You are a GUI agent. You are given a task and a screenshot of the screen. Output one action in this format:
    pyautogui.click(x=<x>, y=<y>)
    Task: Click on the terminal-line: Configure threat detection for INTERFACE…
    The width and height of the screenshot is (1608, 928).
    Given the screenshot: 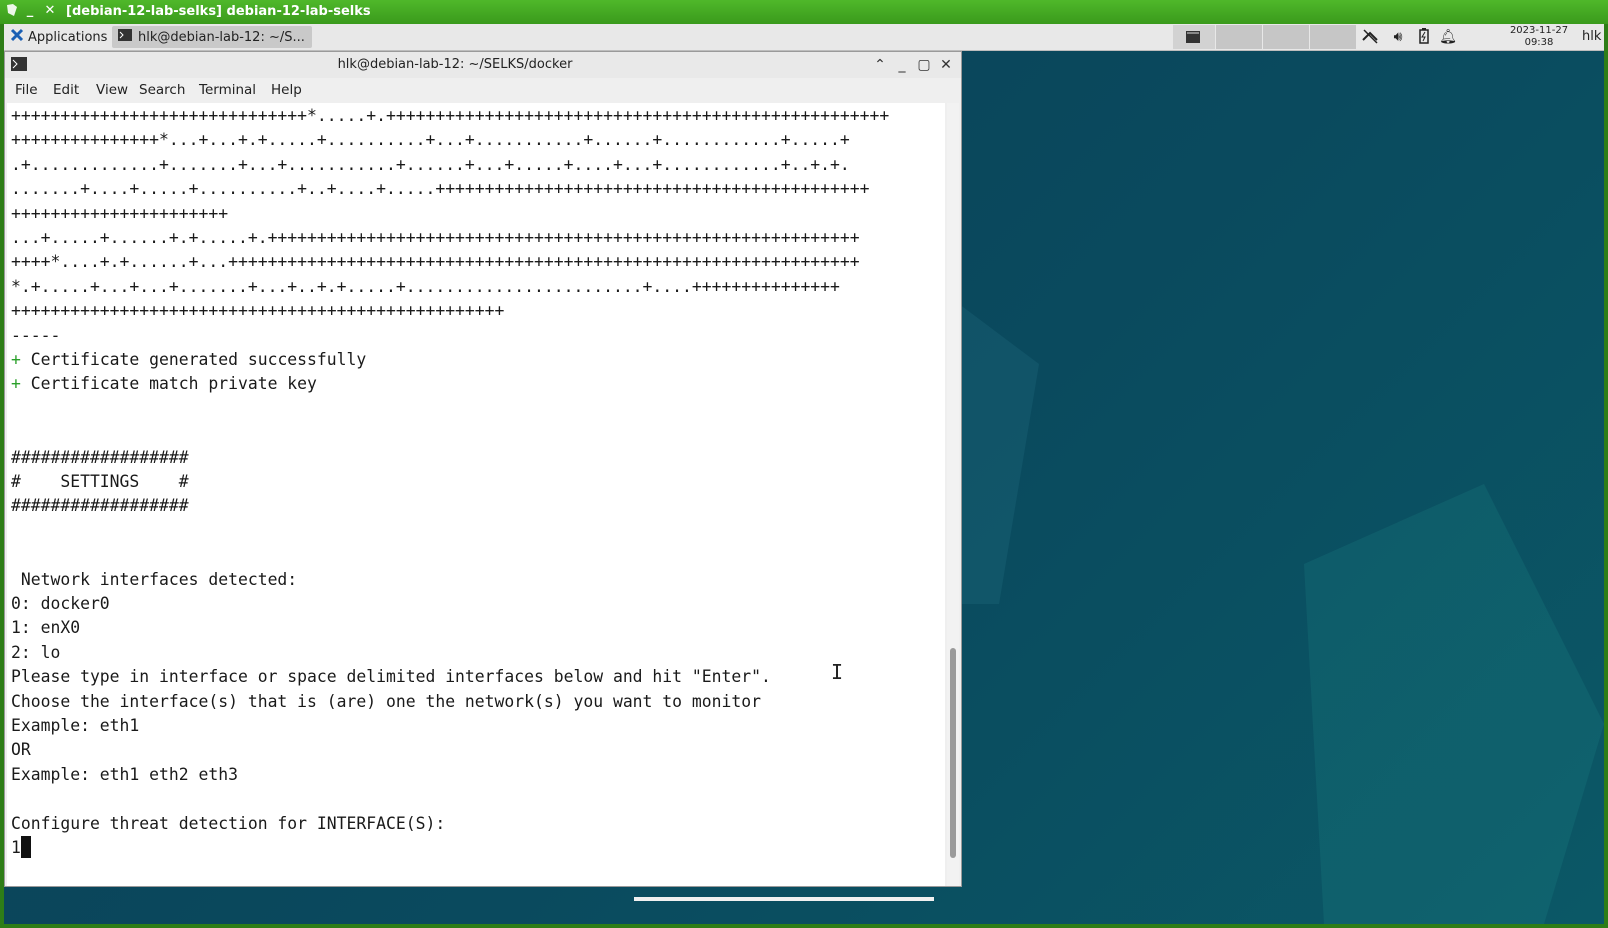 What is the action you would take?
    pyautogui.click(x=228, y=824)
    